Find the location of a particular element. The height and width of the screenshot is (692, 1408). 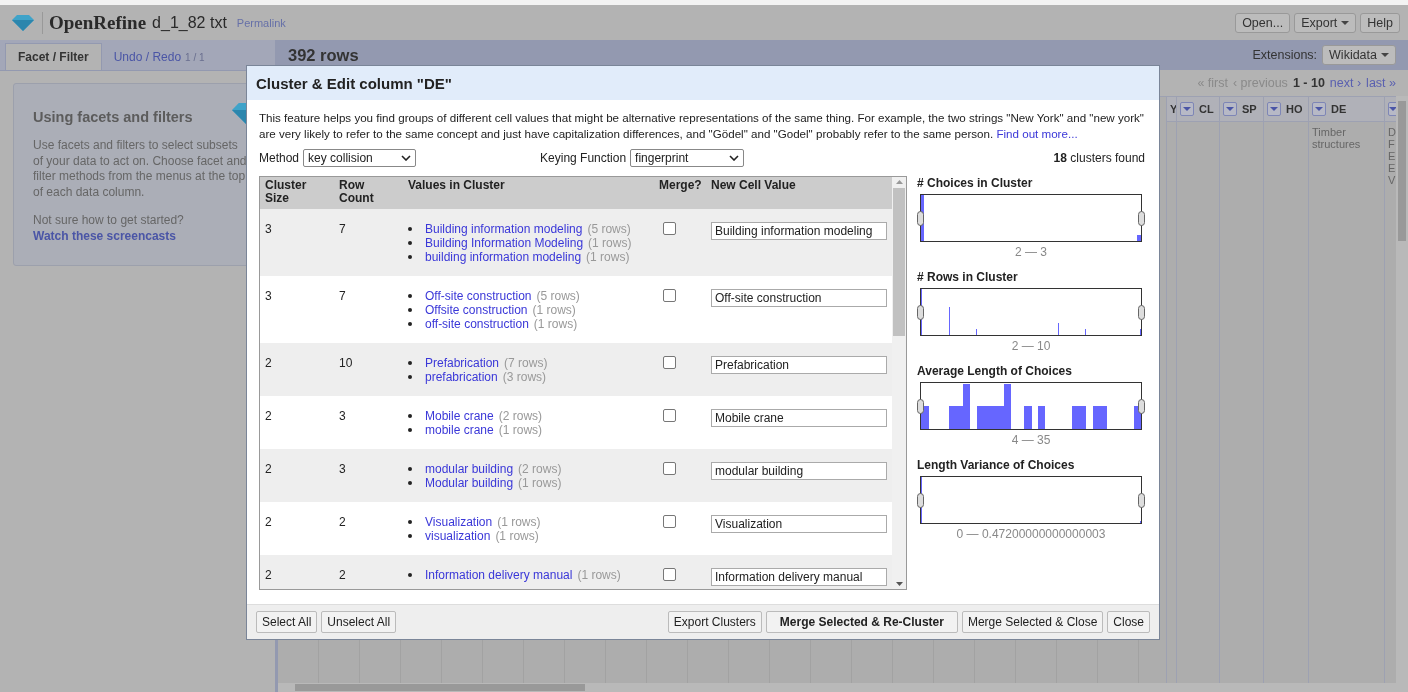

method-label: Method is located at coordinates (279, 158).